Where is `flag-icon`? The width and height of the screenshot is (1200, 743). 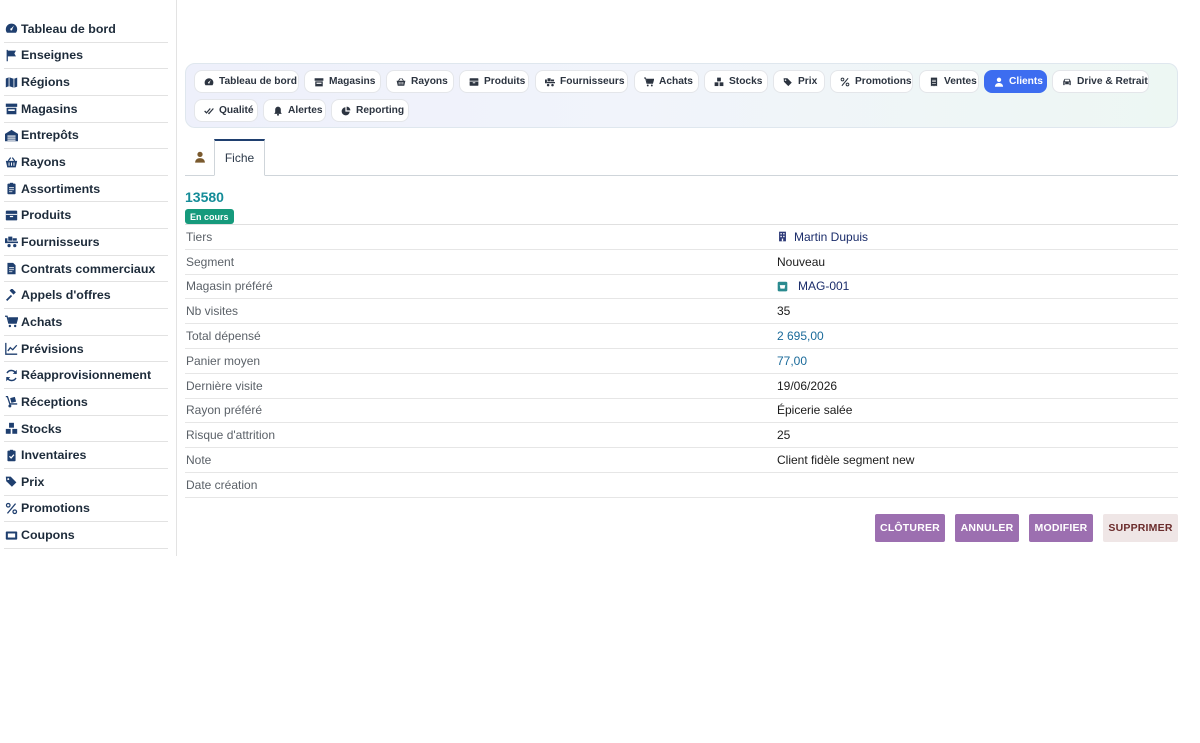
flag-icon is located at coordinates (11, 55).